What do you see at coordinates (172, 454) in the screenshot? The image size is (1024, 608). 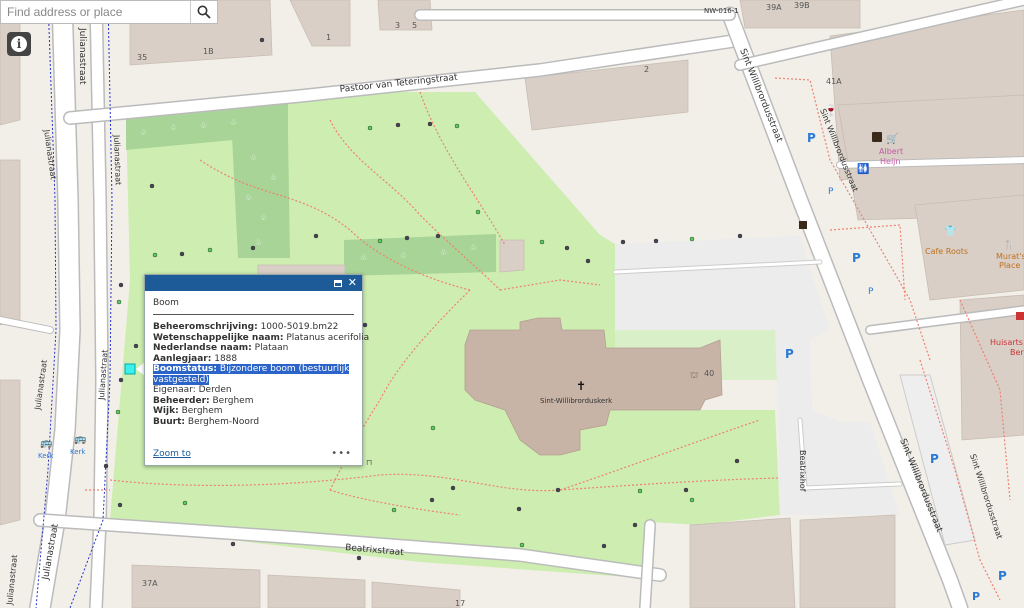 I see `zoom-to-link: Zoom to` at bounding box center [172, 454].